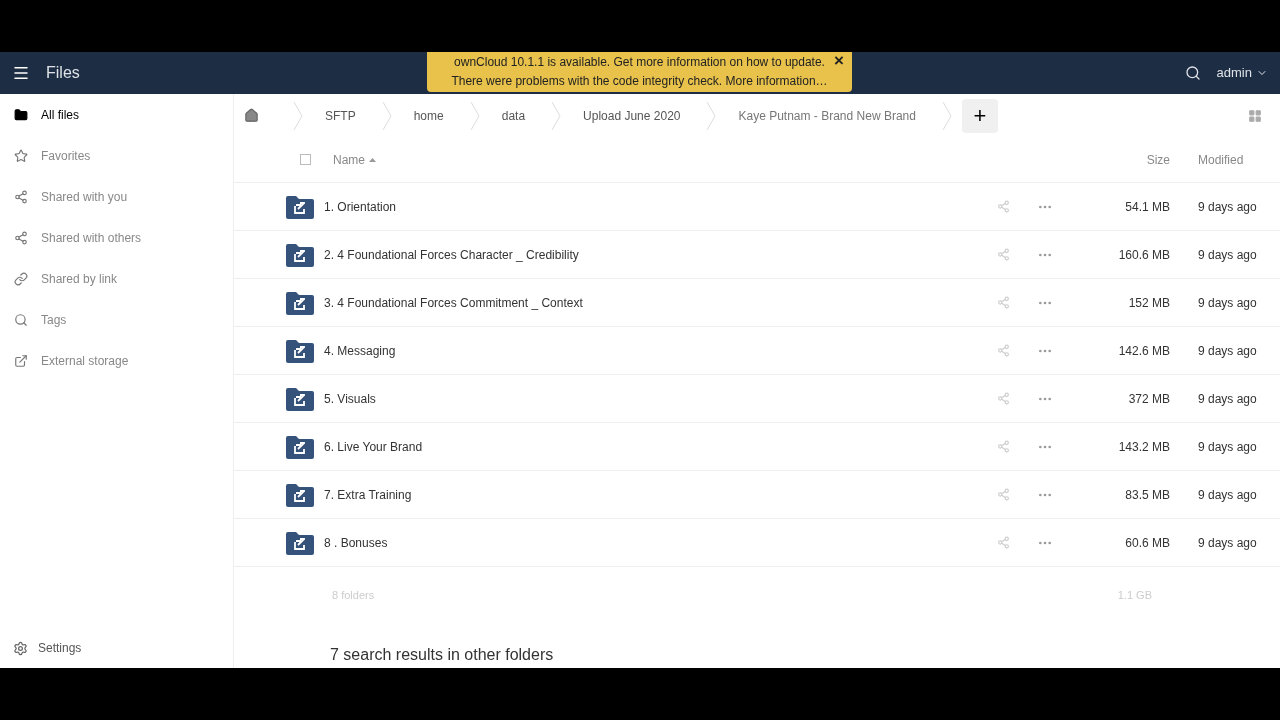  Describe the element at coordinates (757, 399) in the screenshot. I see `file-row: 5. Visuals 372 MB 9 days ago` at that location.